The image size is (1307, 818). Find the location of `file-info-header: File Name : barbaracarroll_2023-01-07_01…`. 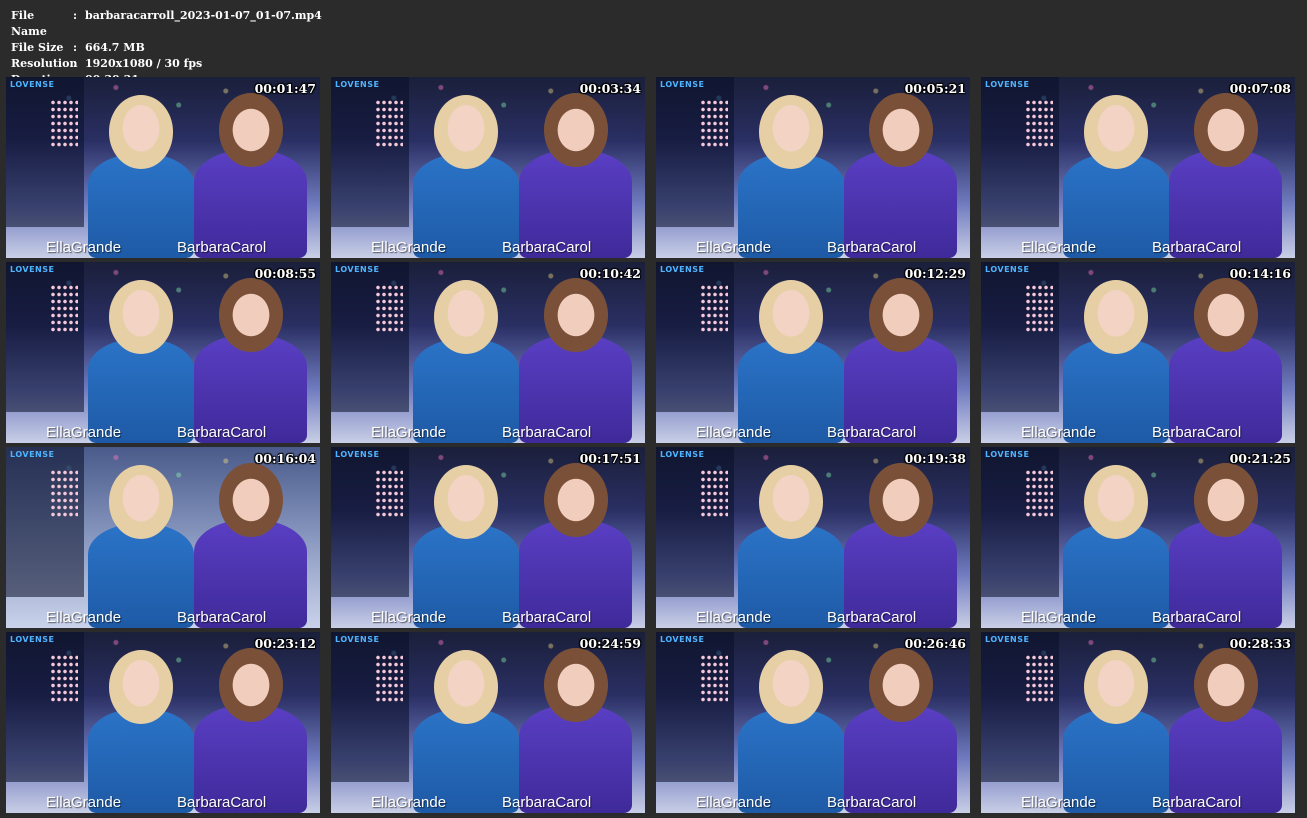

file-info-header: File Name : barbaracarroll_2023-01-07_01… is located at coordinates (166, 48).